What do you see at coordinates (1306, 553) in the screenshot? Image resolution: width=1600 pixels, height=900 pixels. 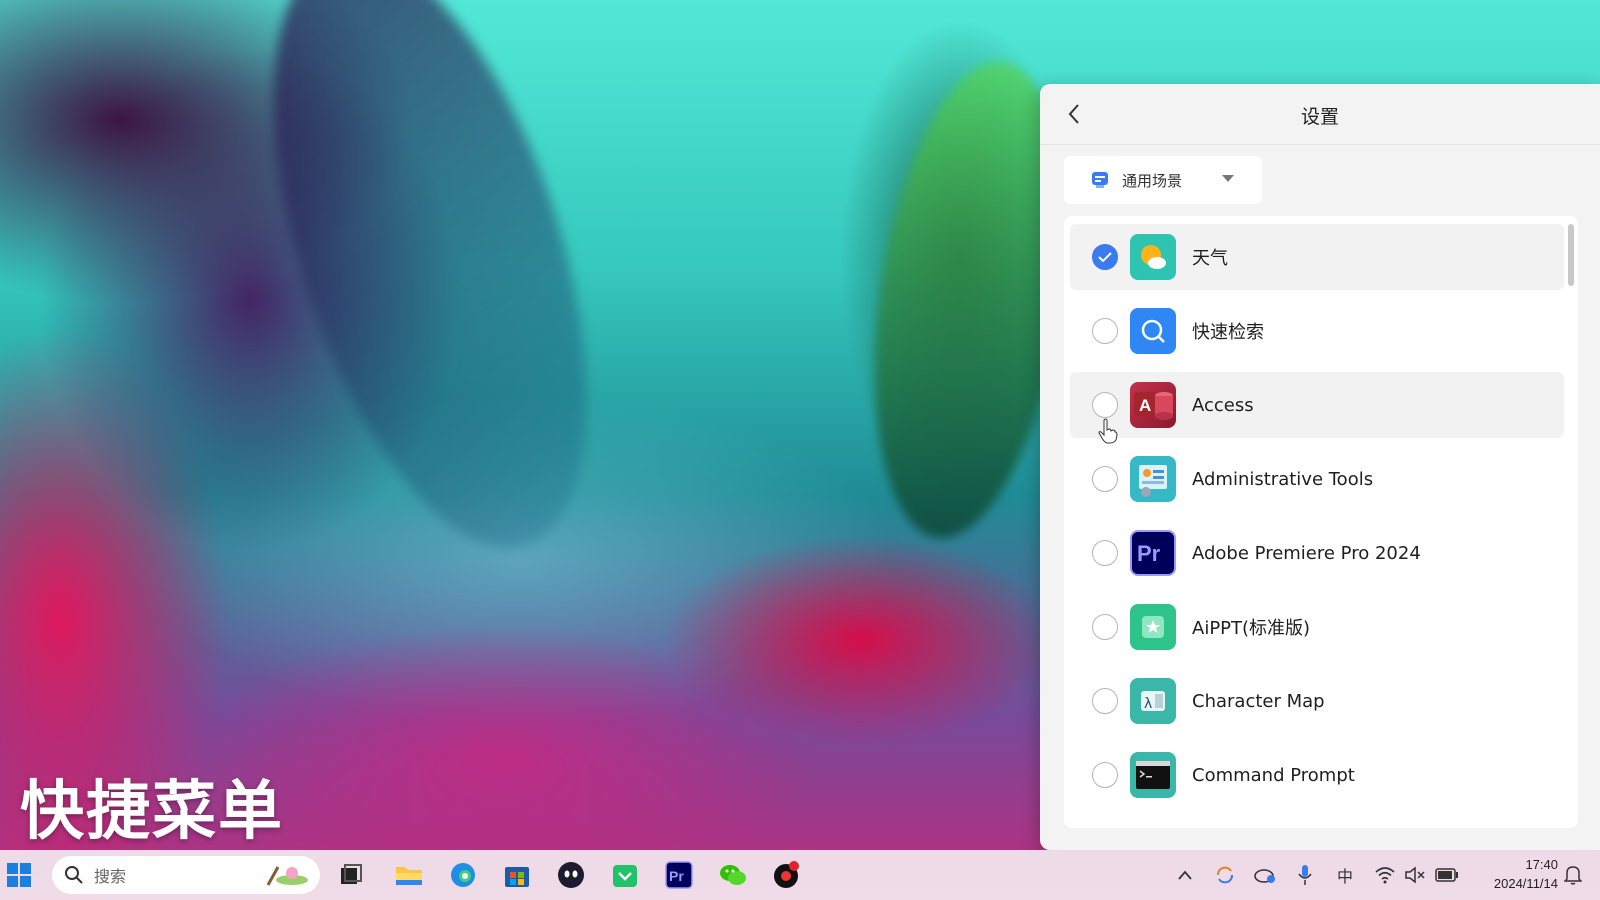 I see `list-item-label: Adobe Premiere Pro 2024` at bounding box center [1306, 553].